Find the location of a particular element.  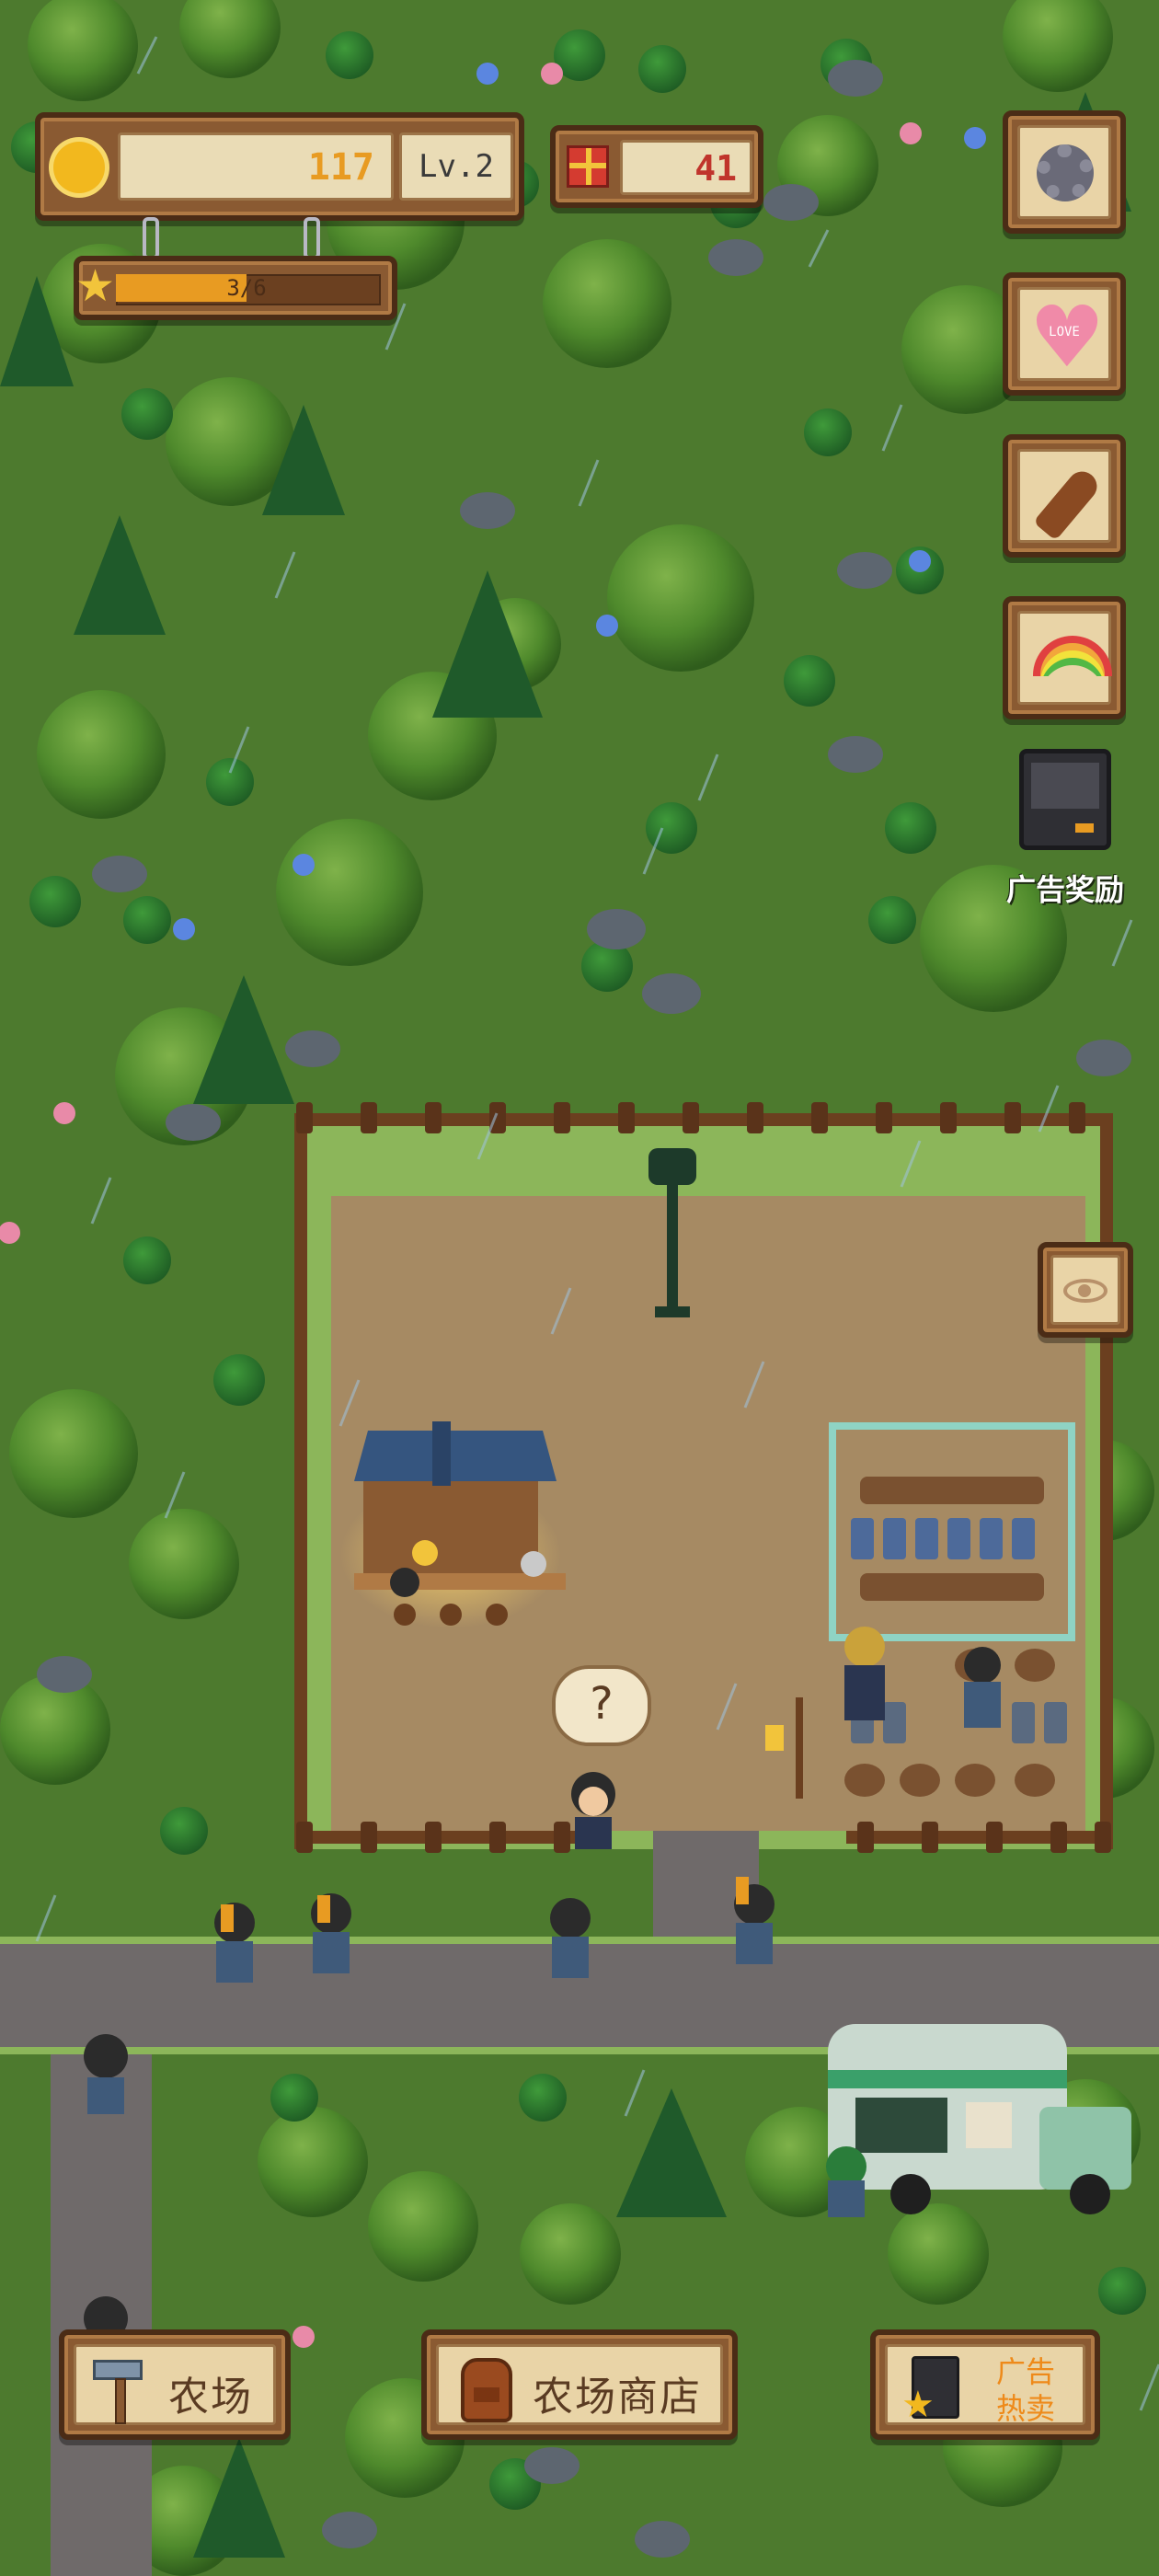

question-bubble: ? is located at coordinates (601, 1705).